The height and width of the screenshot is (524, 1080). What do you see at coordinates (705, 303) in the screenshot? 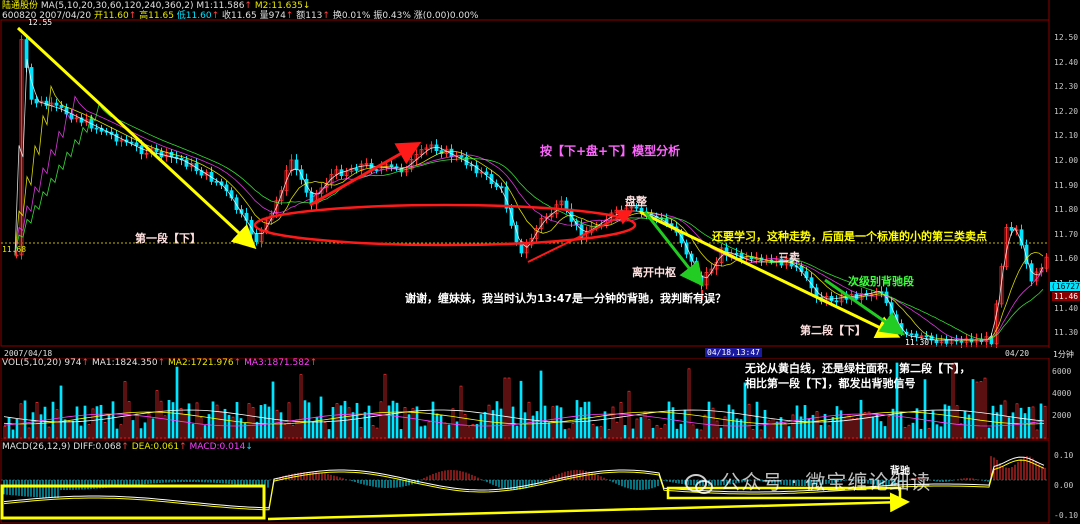
I see `cursor-pointer-icon: ➚` at bounding box center [705, 303].